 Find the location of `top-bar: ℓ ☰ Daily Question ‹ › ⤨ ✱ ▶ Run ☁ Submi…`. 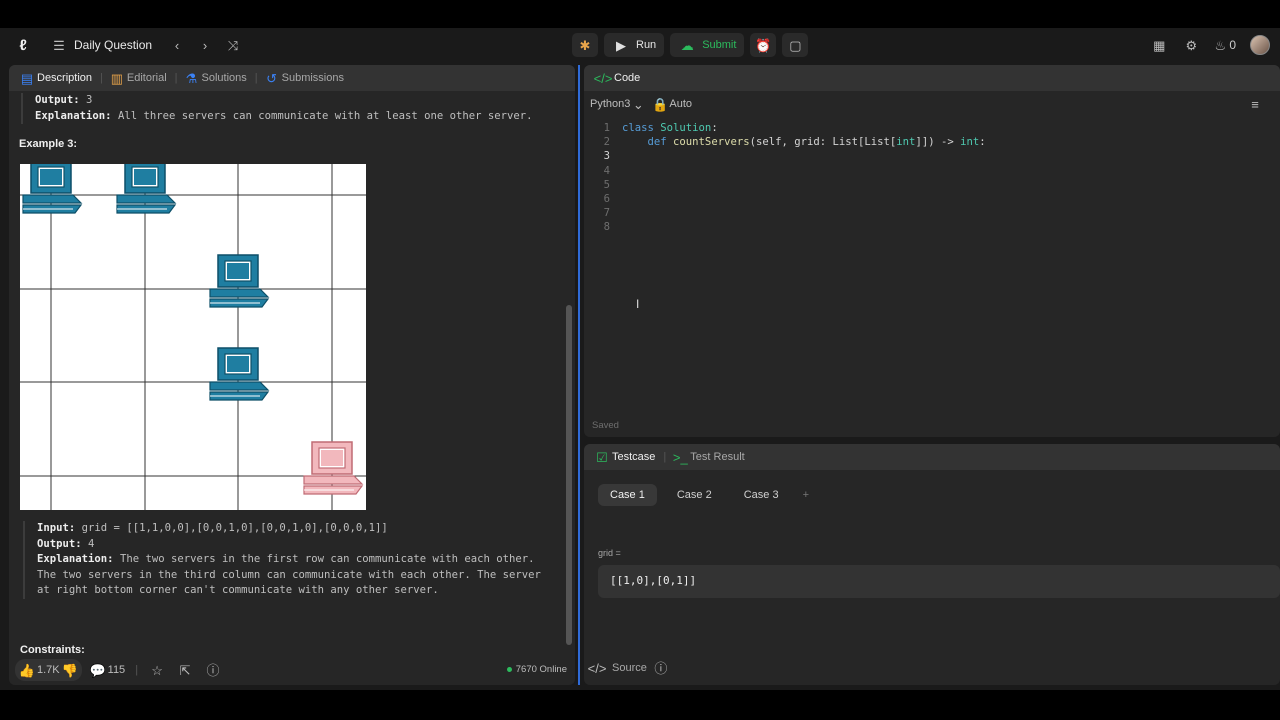

top-bar: ℓ ☰ Daily Question ‹ › ⤨ ✱ ▶ Run ☁ Submi… is located at coordinates (640, 45).